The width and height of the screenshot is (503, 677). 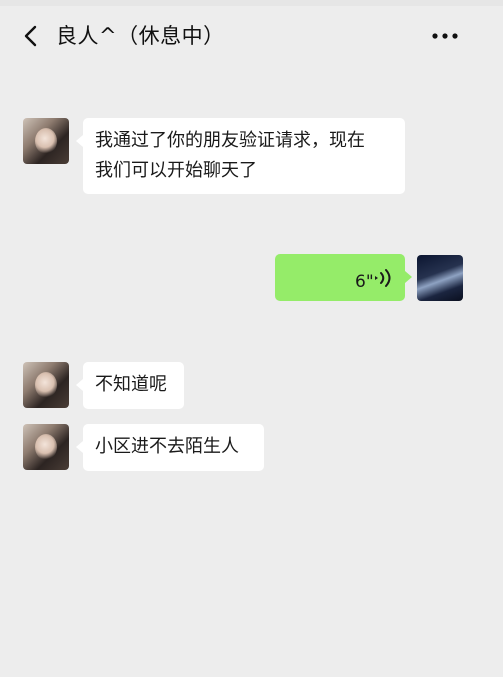 I want to click on message-text-line: 我们可以开始聊天了, so click(x=176, y=170).